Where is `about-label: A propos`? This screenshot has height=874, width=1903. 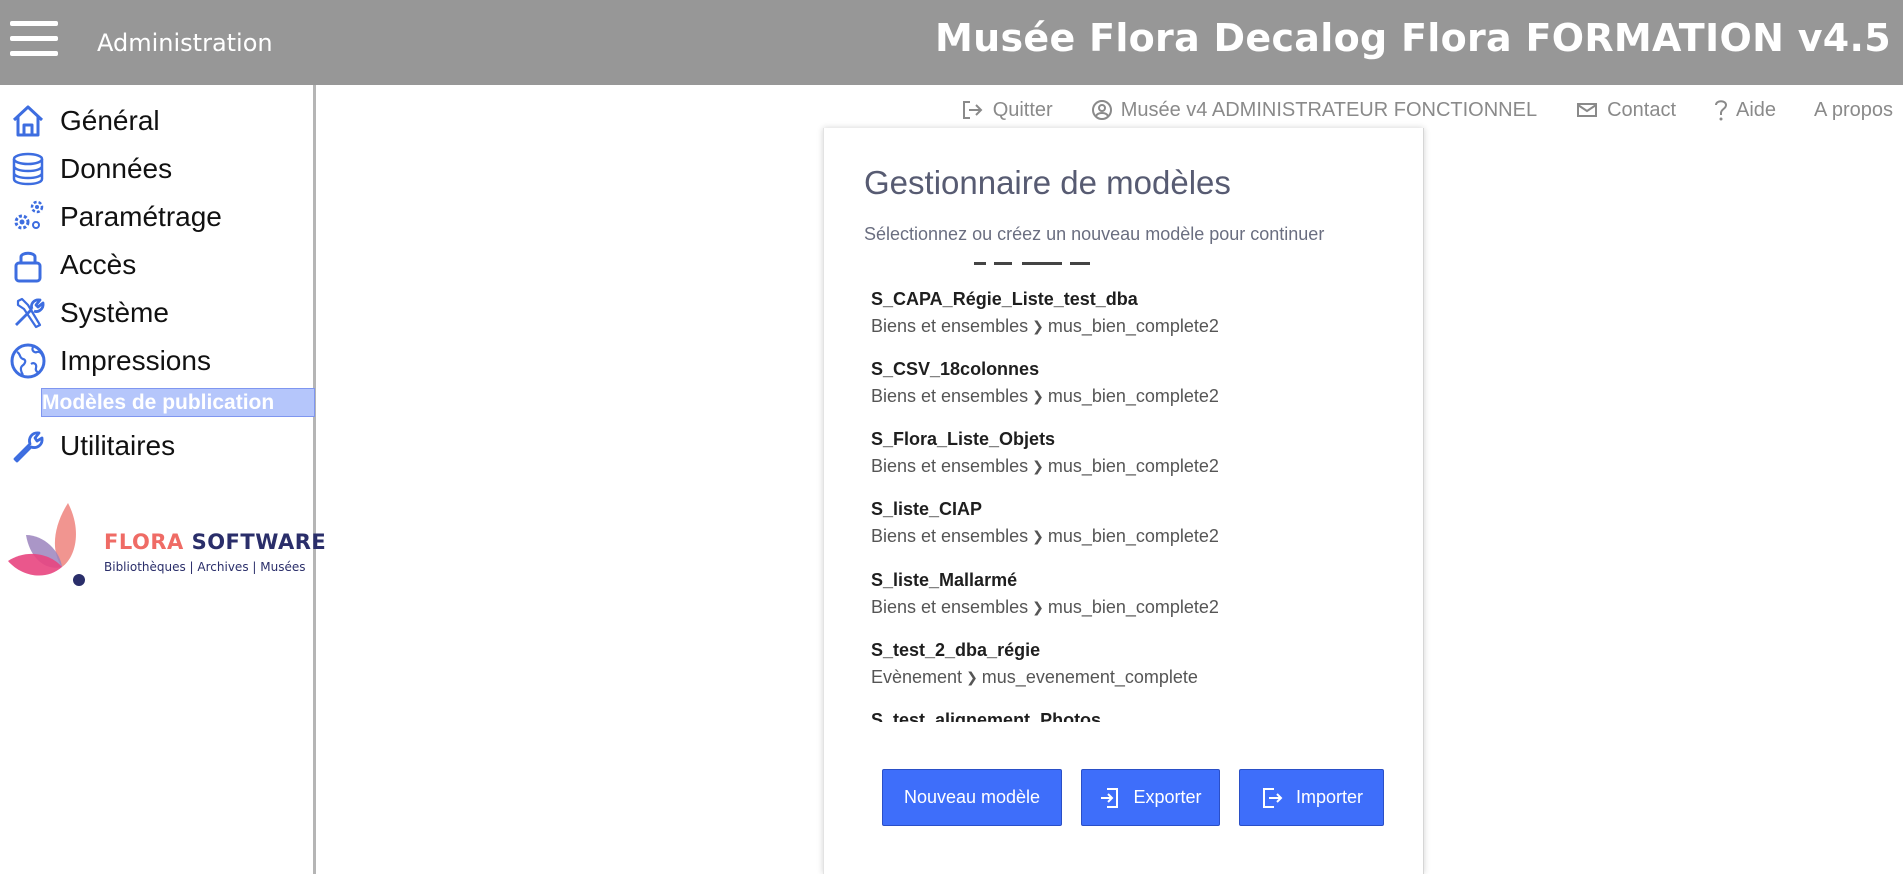
about-label: A propos is located at coordinates (1853, 109).